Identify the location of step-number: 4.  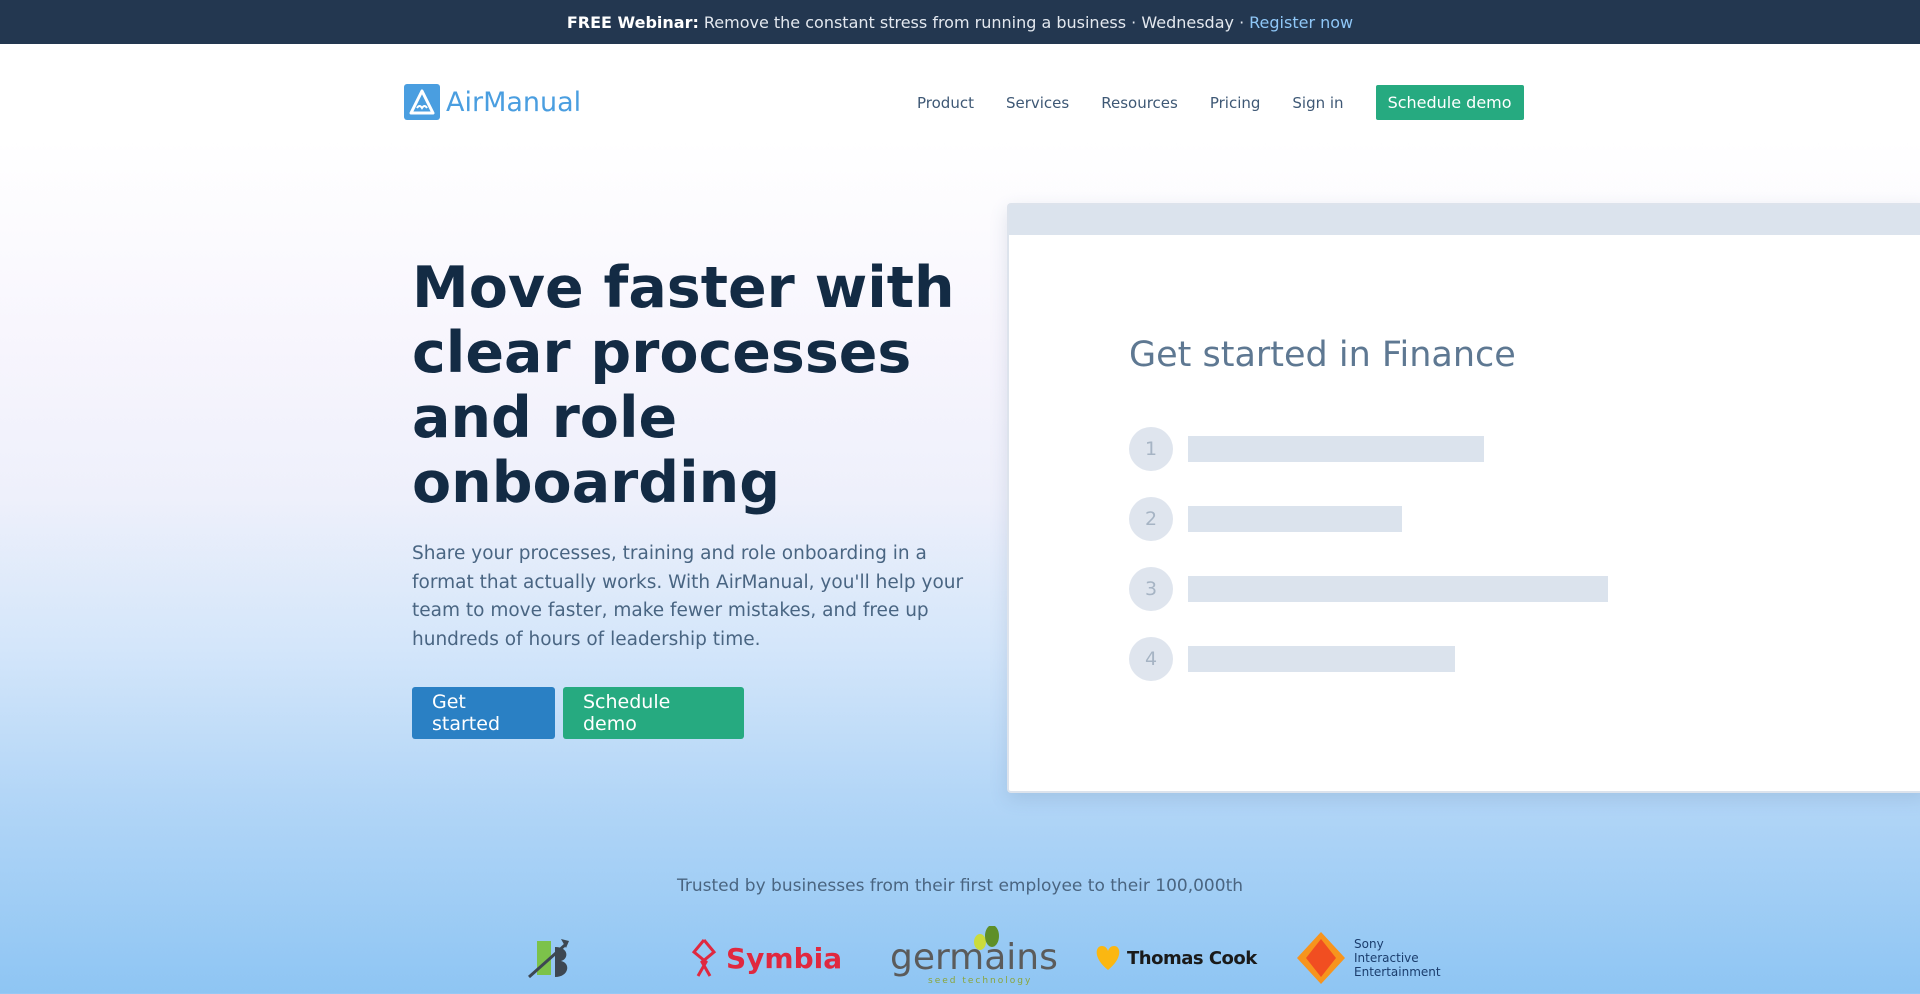
(1151, 659).